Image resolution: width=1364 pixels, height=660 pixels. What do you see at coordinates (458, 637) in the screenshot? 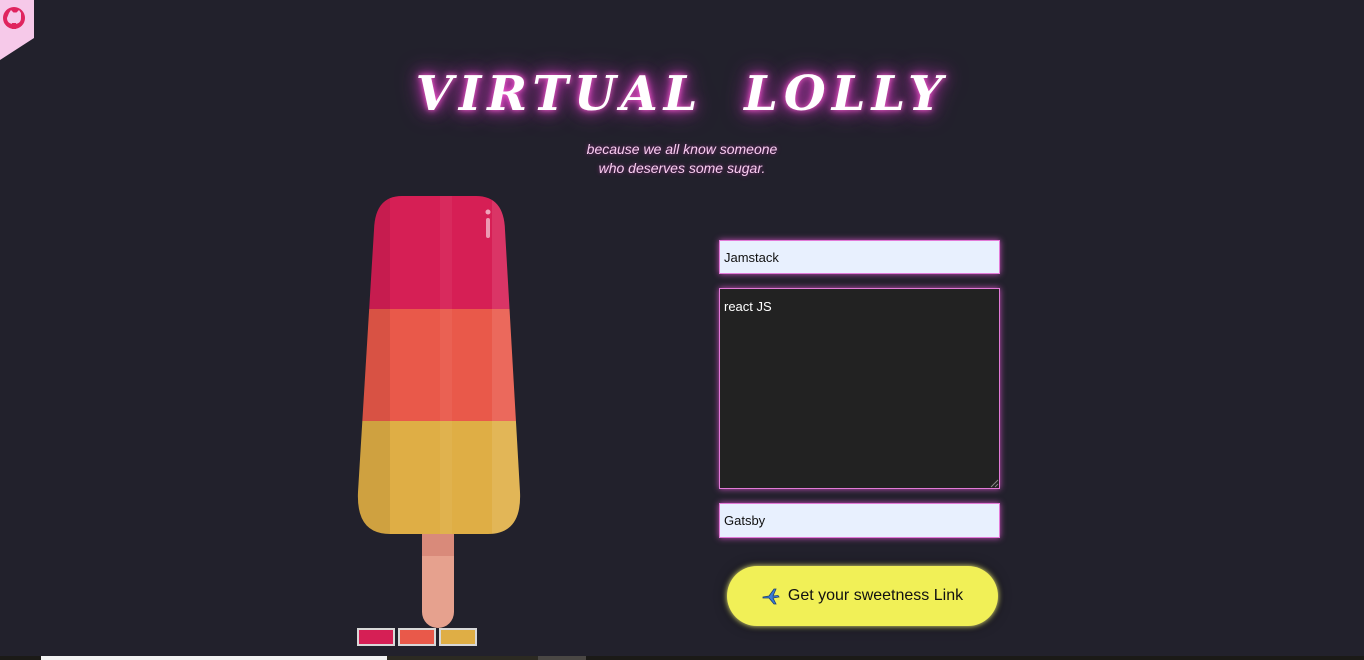
I see `swatch-bottom-color` at bounding box center [458, 637].